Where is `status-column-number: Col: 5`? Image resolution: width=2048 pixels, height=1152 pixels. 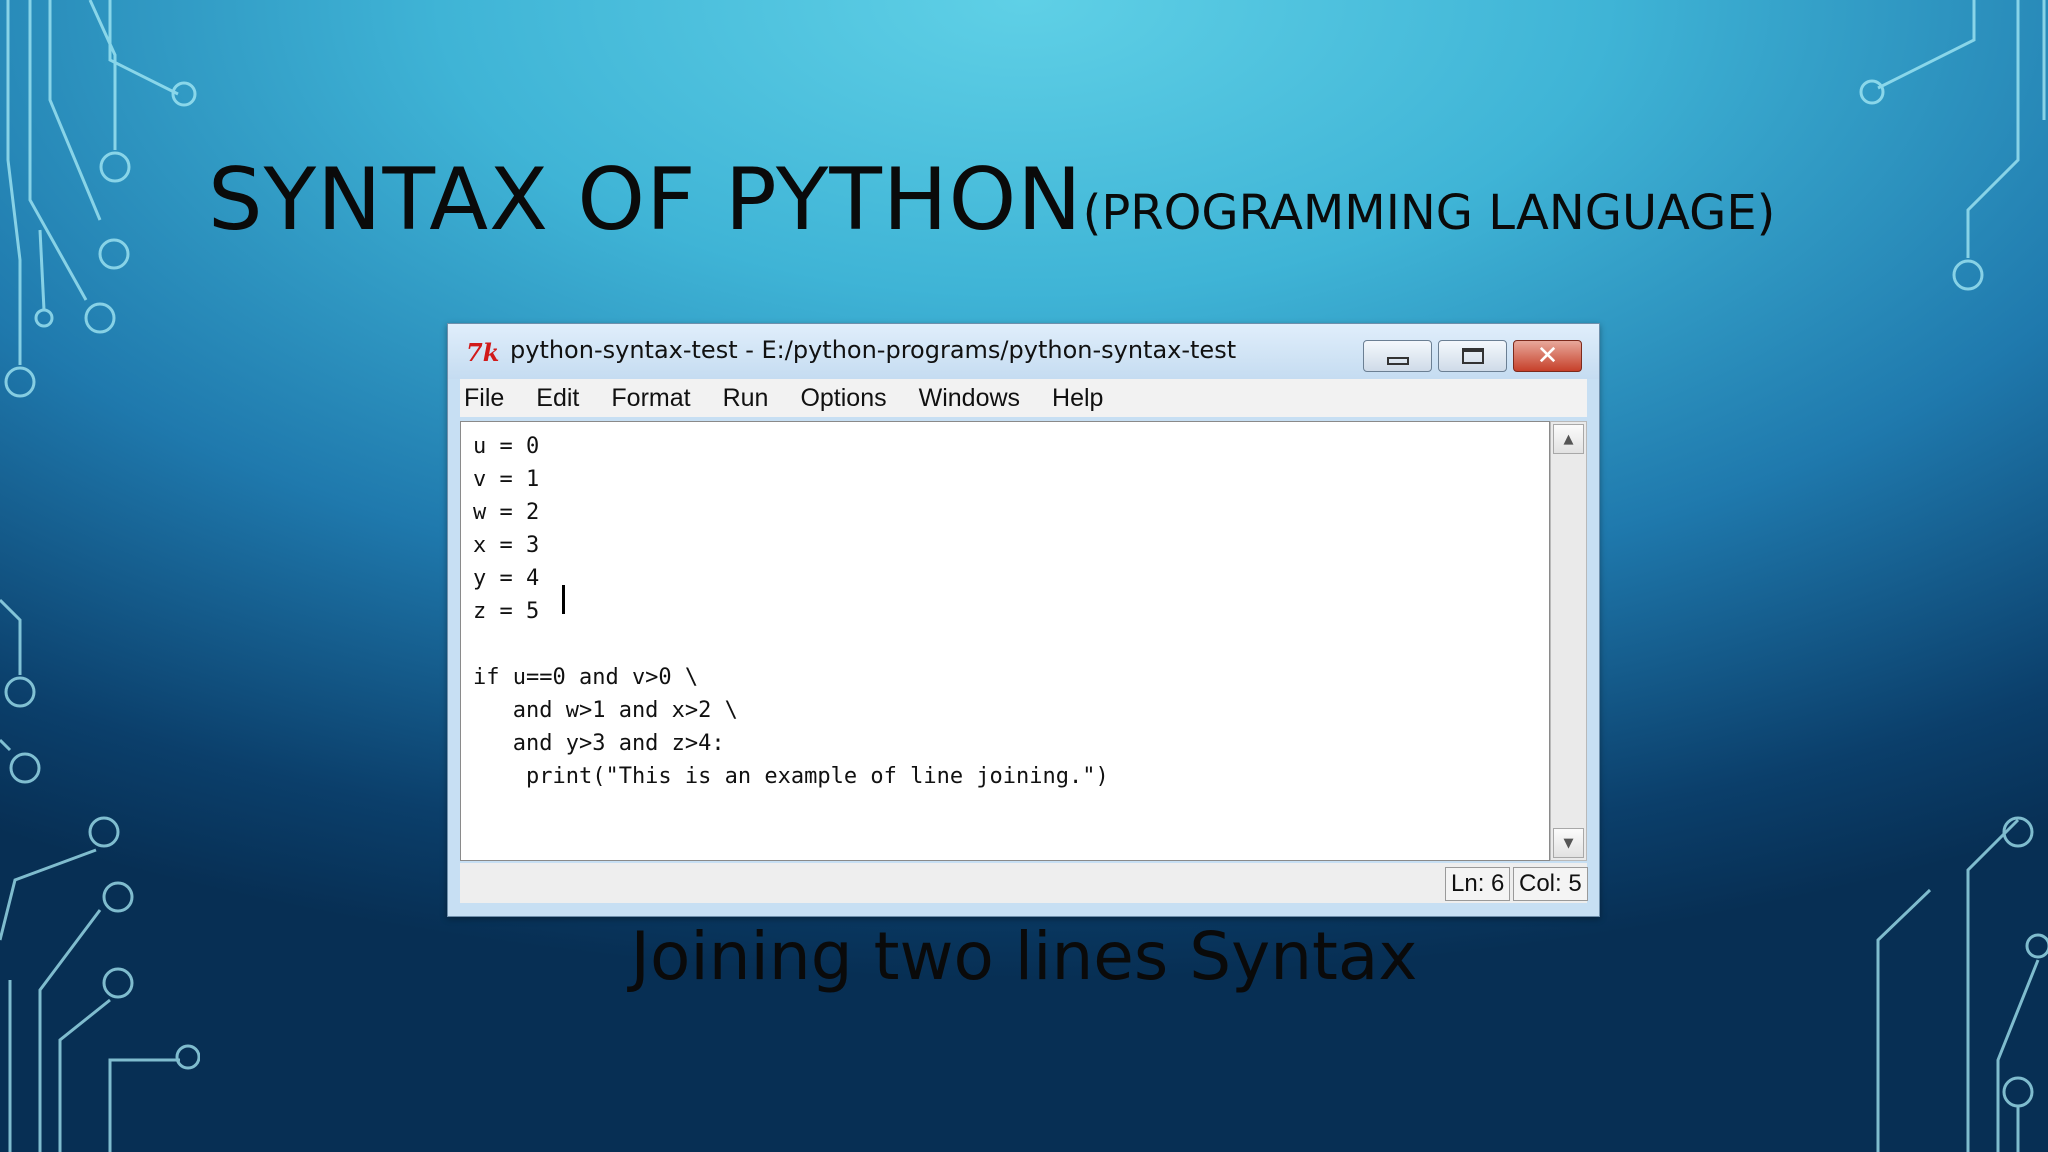 status-column-number: Col: 5 is located at coordinates (1550, 884).